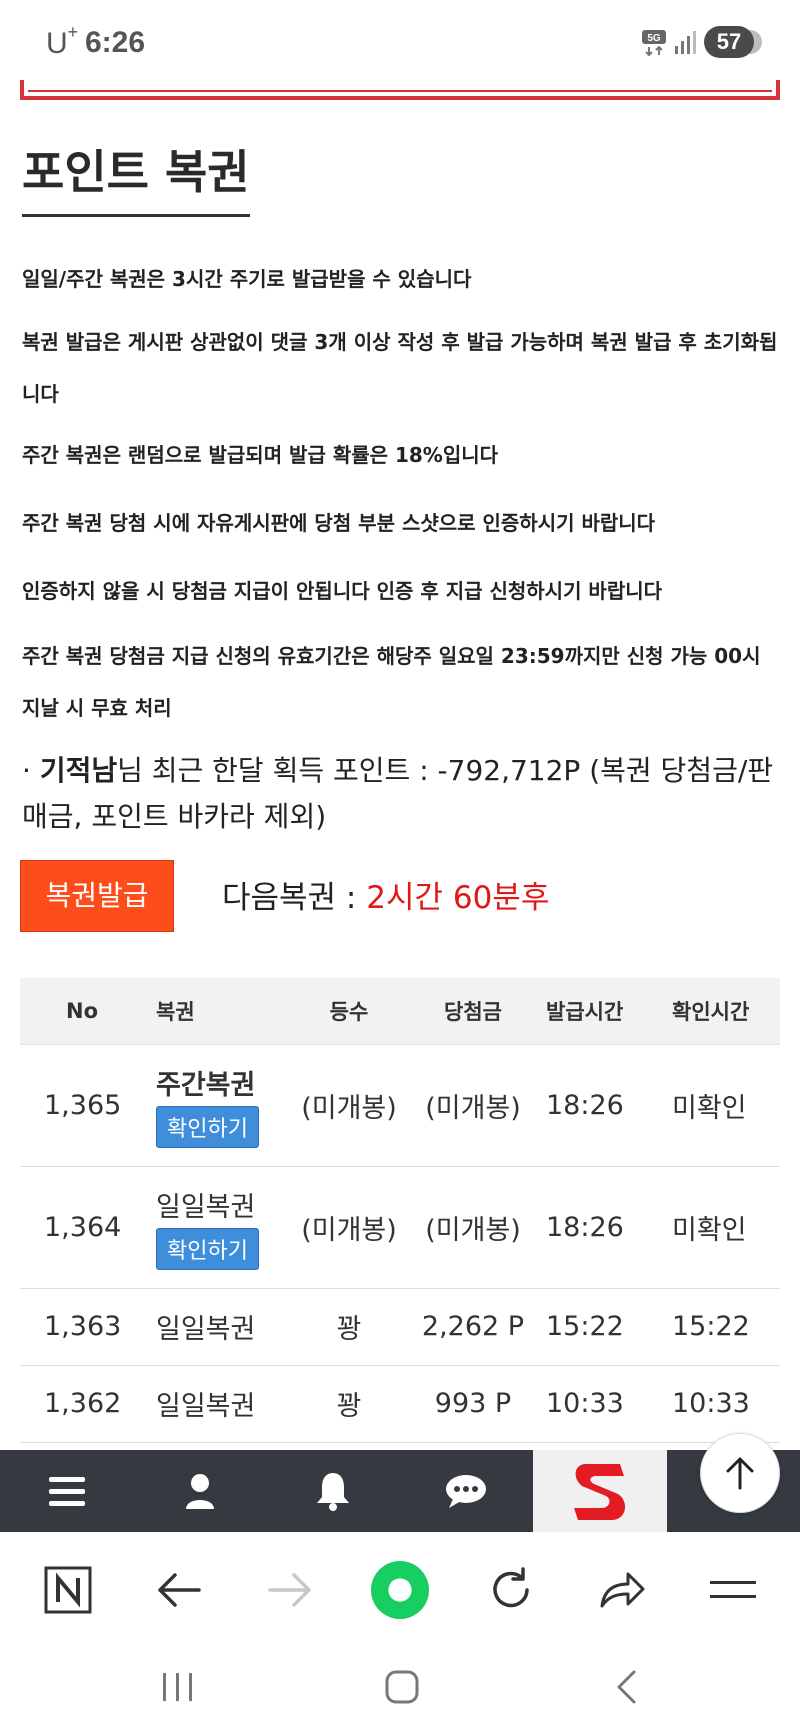 The image size is (800, 1734). What do you see at coordinates (115, 42) in the screenshot?
I see `clock: 6:26` at bounding box center [115, 42].